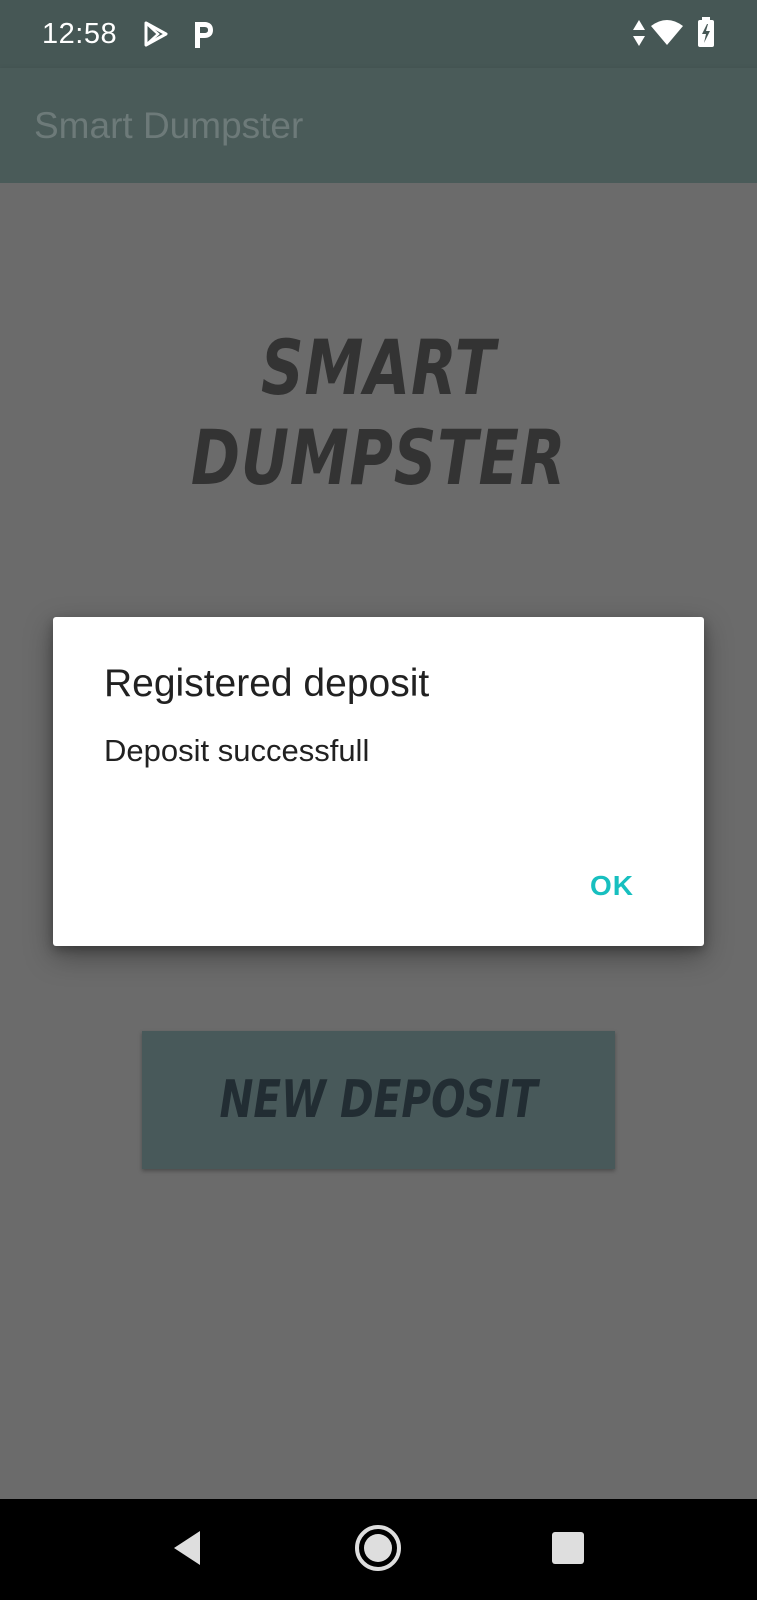 The height and width of the screenshot is (1600, 757). I want to click on dialog-title: Registered deposit, so click(267, 683).